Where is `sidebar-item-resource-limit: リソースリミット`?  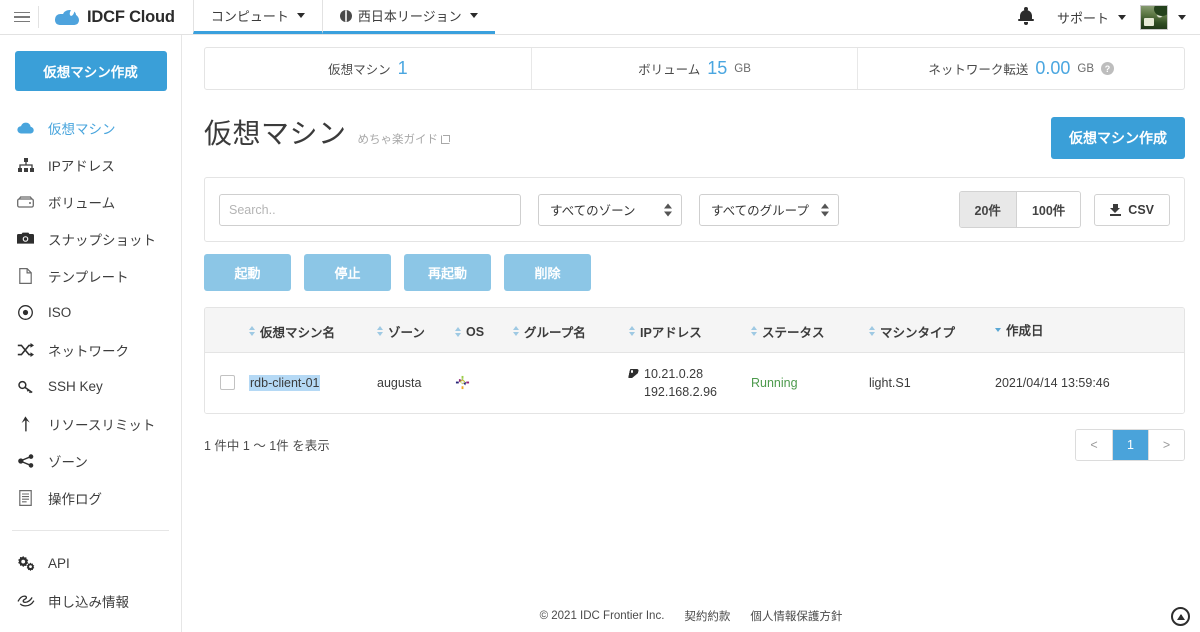
sidebar-item-resource-limit: リソースリミット is located at coordinates (90, 423).